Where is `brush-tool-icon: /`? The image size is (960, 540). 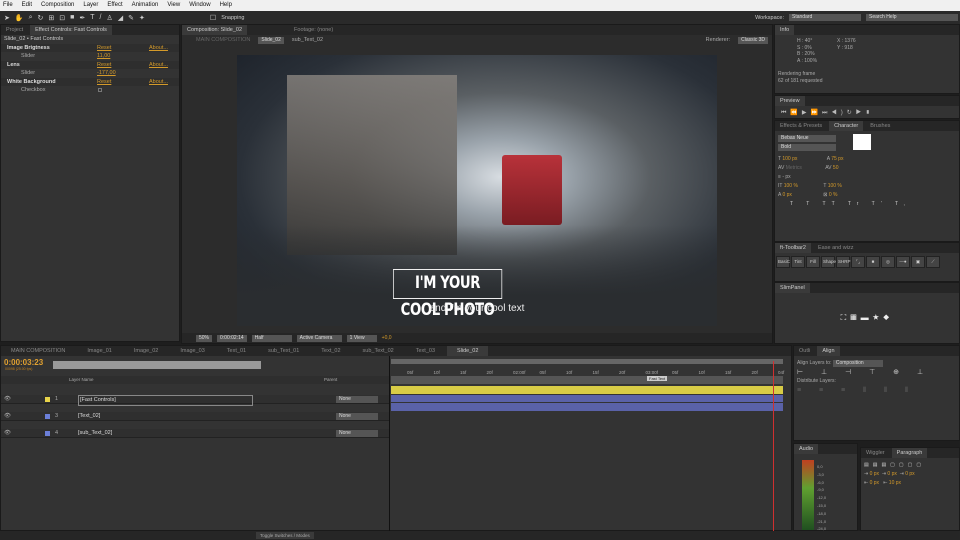
brush-tool-icon: / is located at coordinates (101, 17).